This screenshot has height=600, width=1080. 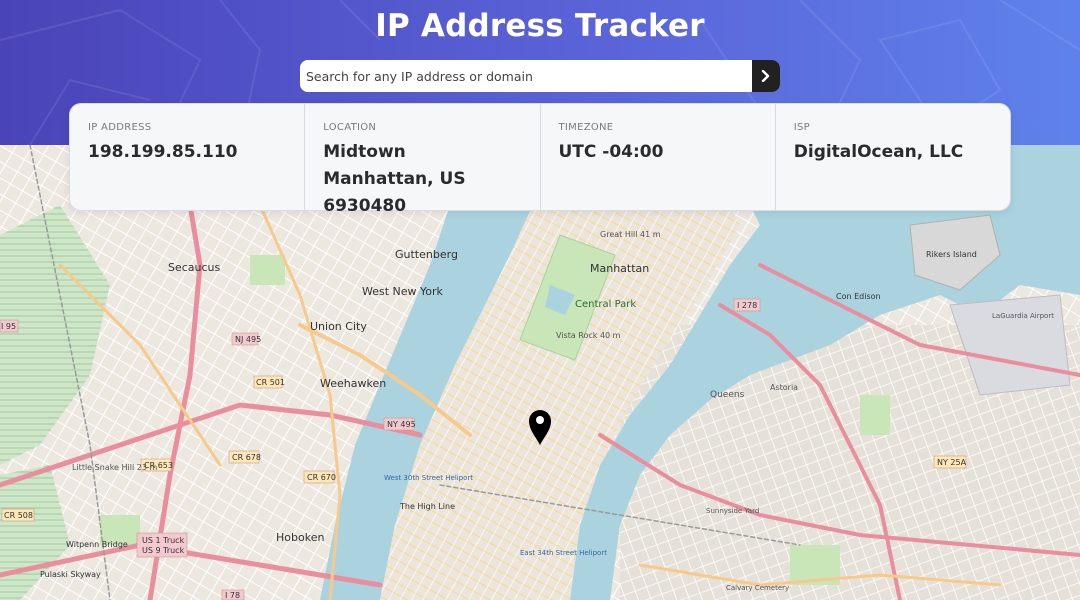 What do you see at coordinates (1023, 316) in the screenshot?
I see `map-label-laguardia: LaGuardia Airport` at bounding box center [1023, 316].